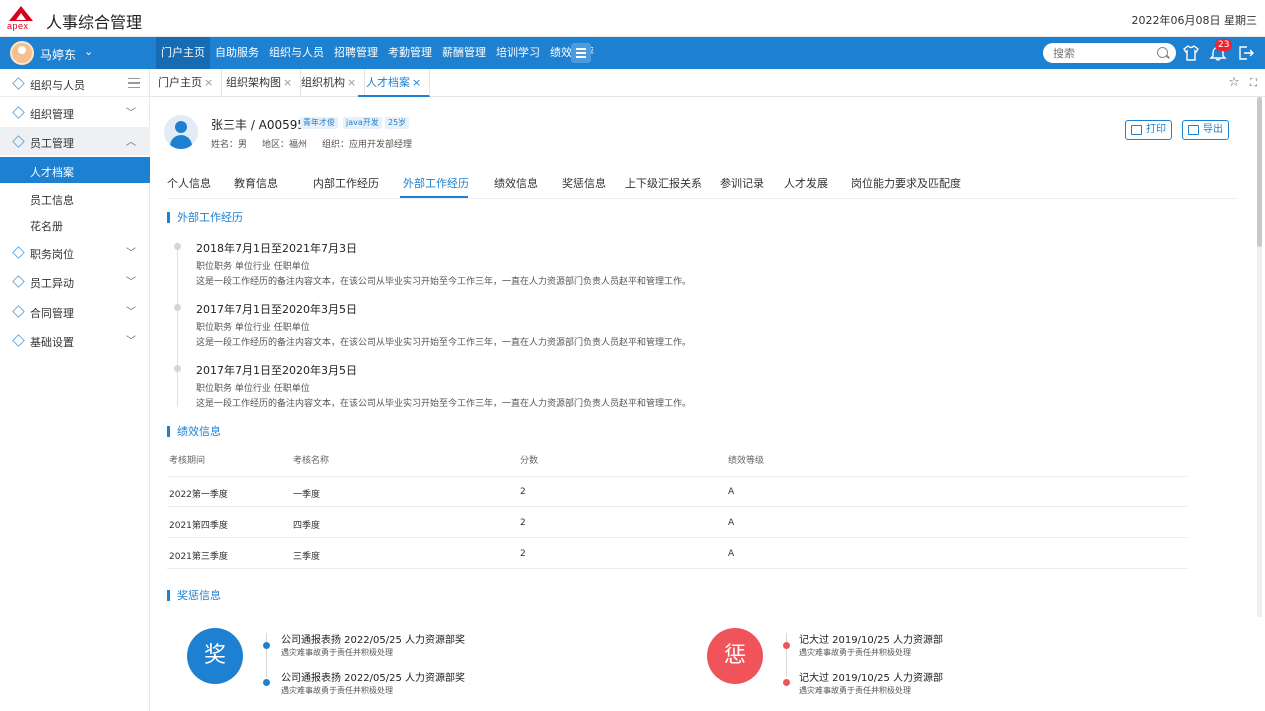 This screenshot has height=711, width=1265. I want to click on menu-icon, so click(581, 53).